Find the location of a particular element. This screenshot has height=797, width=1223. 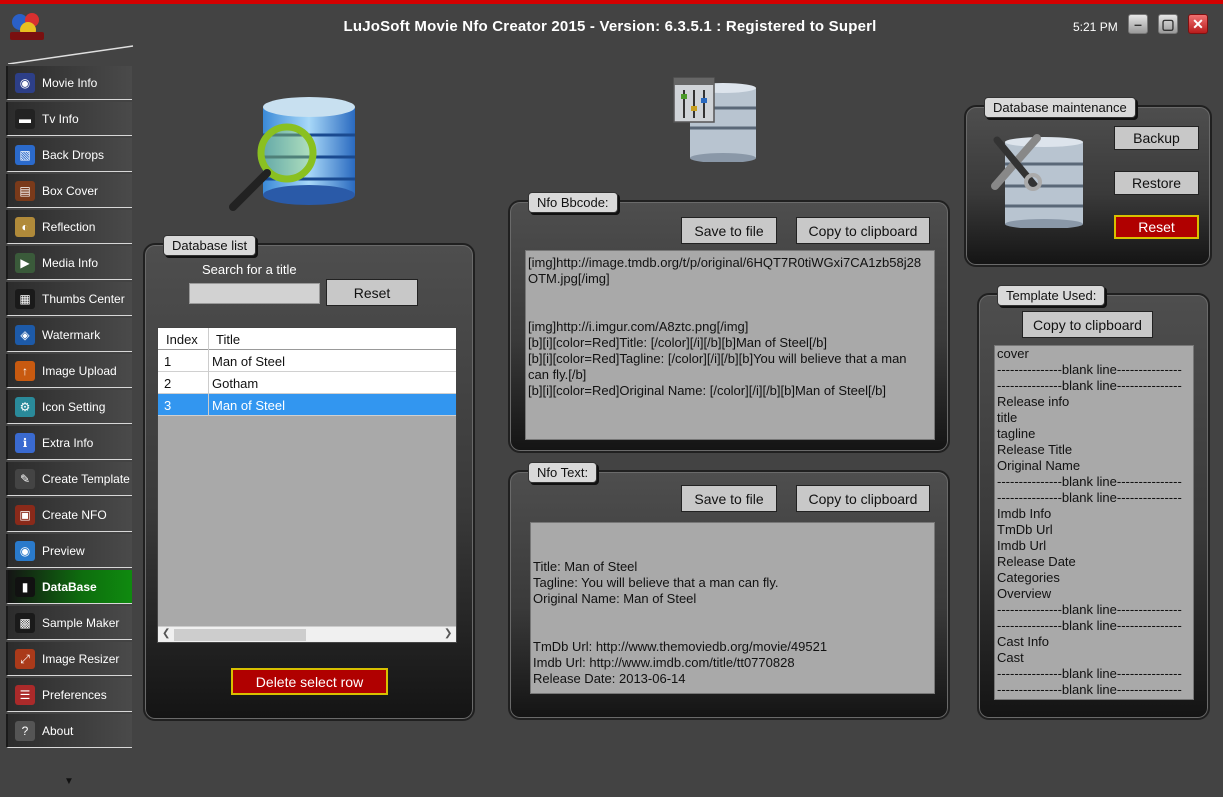

box-cover-icon: ▤ is located at coordinates (25, 191).